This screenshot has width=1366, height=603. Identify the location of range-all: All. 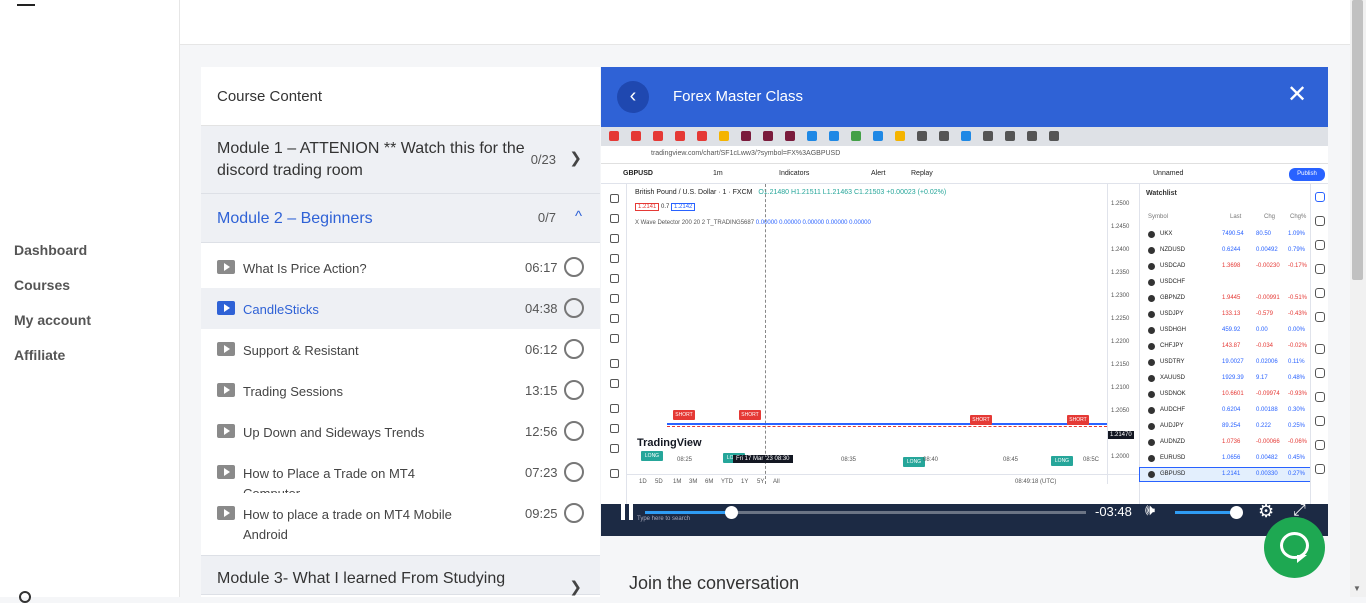
(776, 482).